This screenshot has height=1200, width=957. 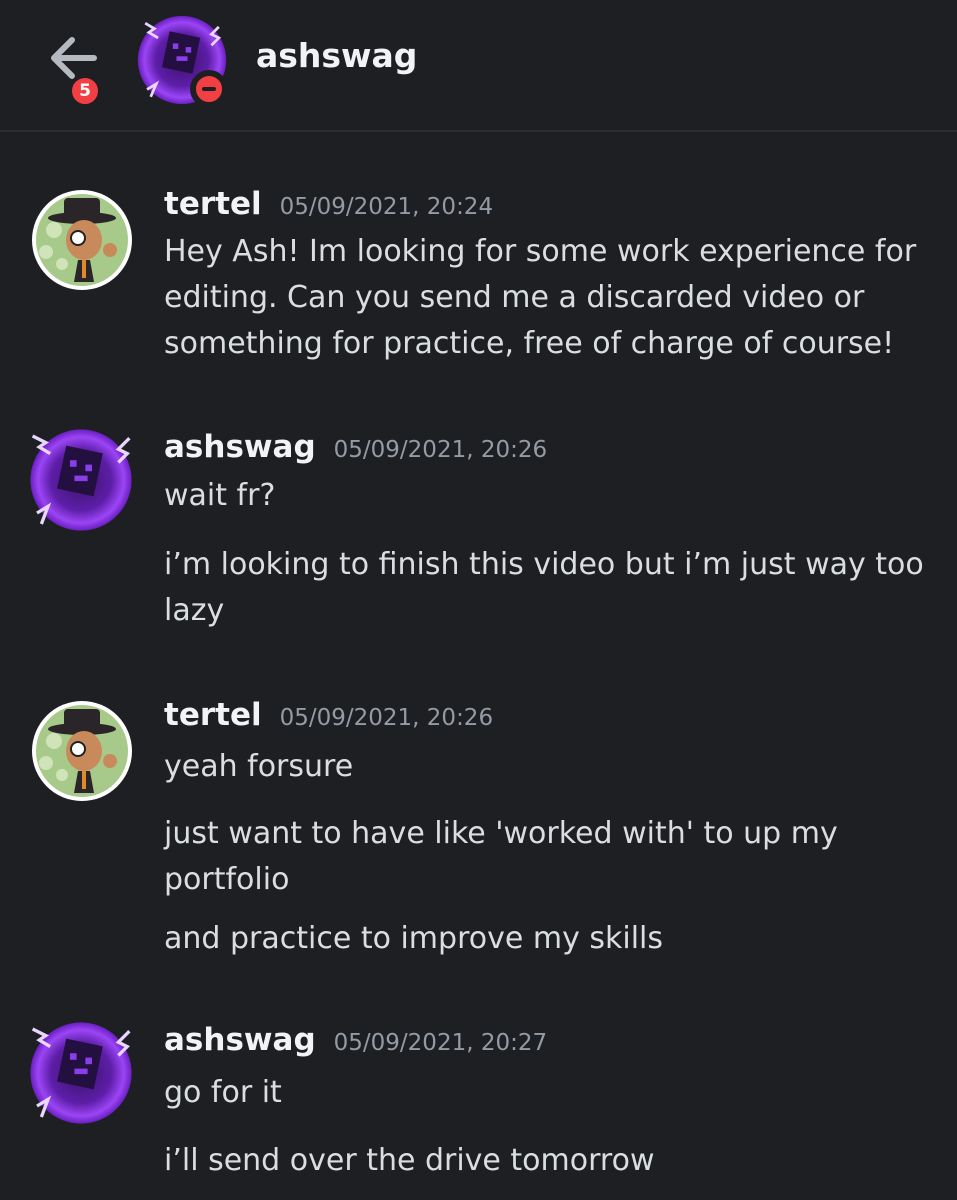 What do you see at coordinates (220, 495) in the screenshot?
I see `message-text: wait fr?` at bounding box center [220, 495].